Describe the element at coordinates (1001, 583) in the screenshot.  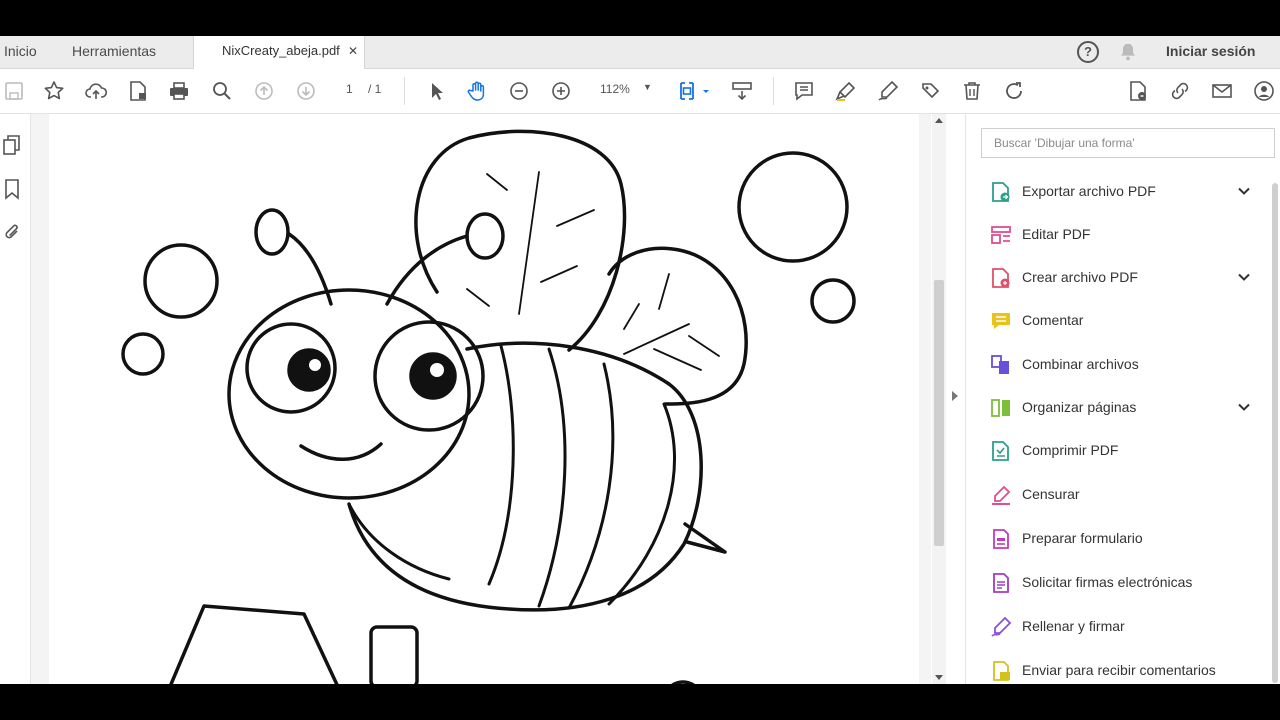
I see `request-signatures-icon` at that location.